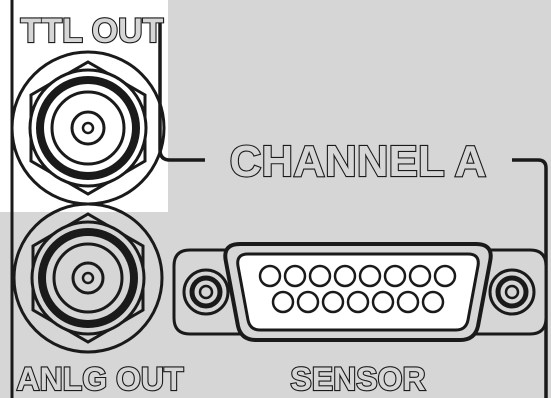 Image resolution: width=551 pixels, height=398 pixels. I want to click on ttl-out-label: TTL OUT, so click(92, 31).